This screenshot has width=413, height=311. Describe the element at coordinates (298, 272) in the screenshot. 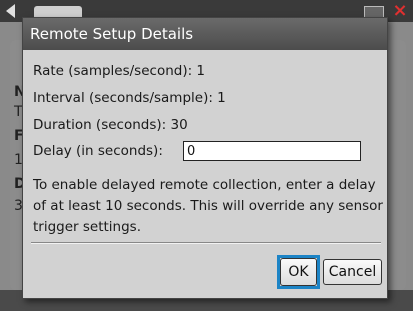

I see `ok-button: OK` at that location.